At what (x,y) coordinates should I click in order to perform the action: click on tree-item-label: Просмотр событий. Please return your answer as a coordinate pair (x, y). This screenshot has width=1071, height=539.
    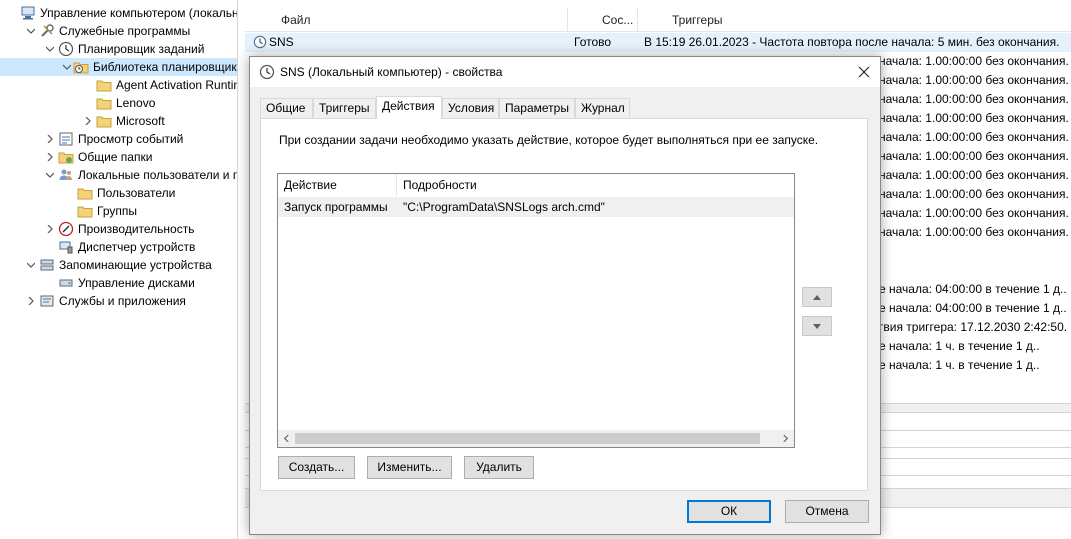
    Looking at the image, I should click on (131, 139).